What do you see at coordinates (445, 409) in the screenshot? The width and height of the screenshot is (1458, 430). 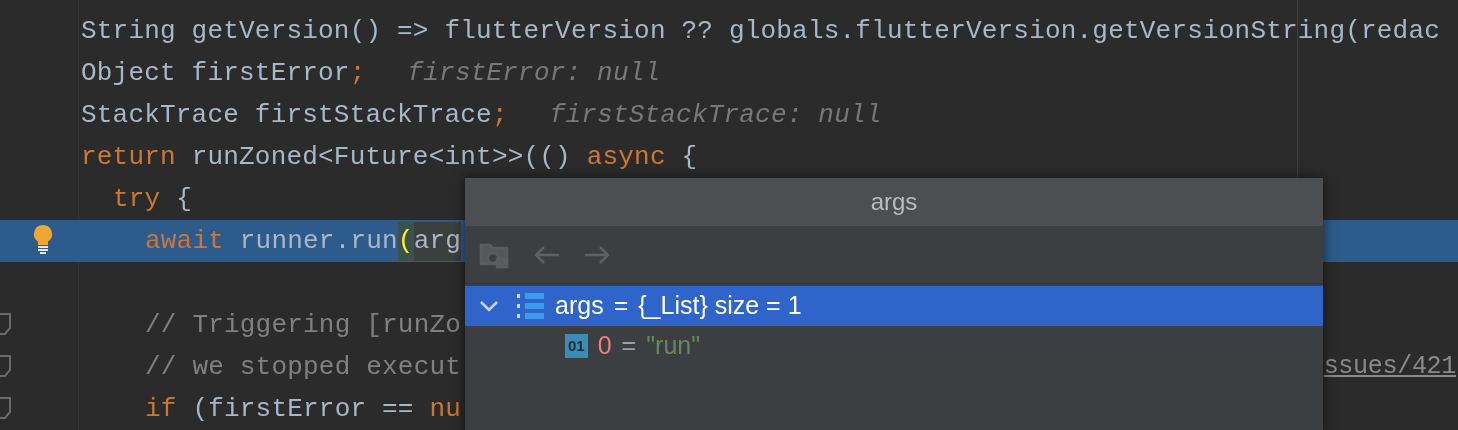 I see `keyword: nu` at bounding box center [445, 409].